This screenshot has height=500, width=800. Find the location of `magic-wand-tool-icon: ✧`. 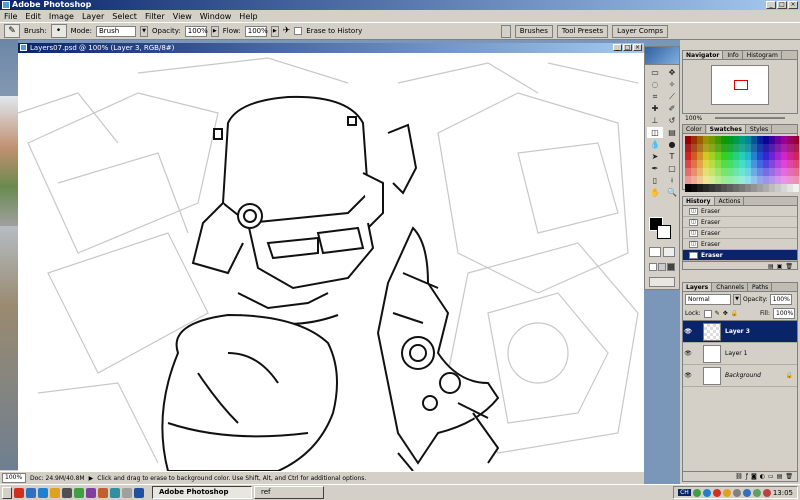

magic-wand-tool-icon: ✧ is located at coordinates (672, 84).